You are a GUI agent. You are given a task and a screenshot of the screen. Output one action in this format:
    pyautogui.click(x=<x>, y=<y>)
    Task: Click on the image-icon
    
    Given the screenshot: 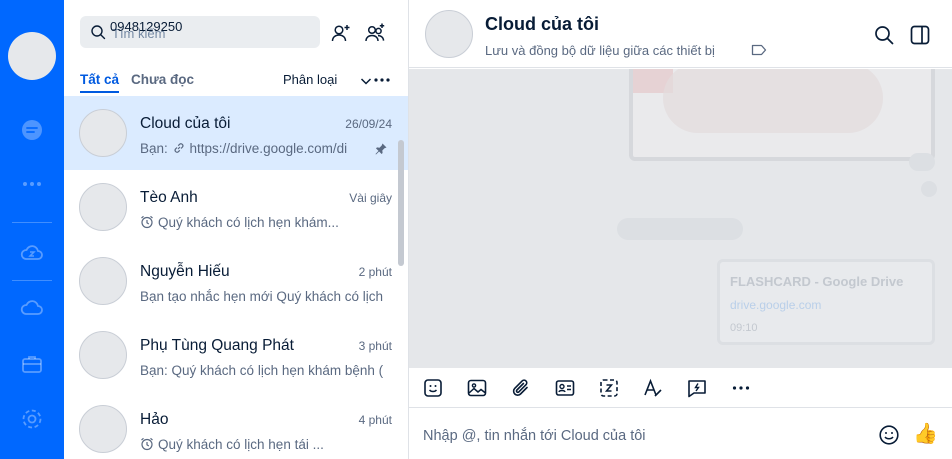 What is the action you would take?
    pyautogui.click(x=477, y=388)
    